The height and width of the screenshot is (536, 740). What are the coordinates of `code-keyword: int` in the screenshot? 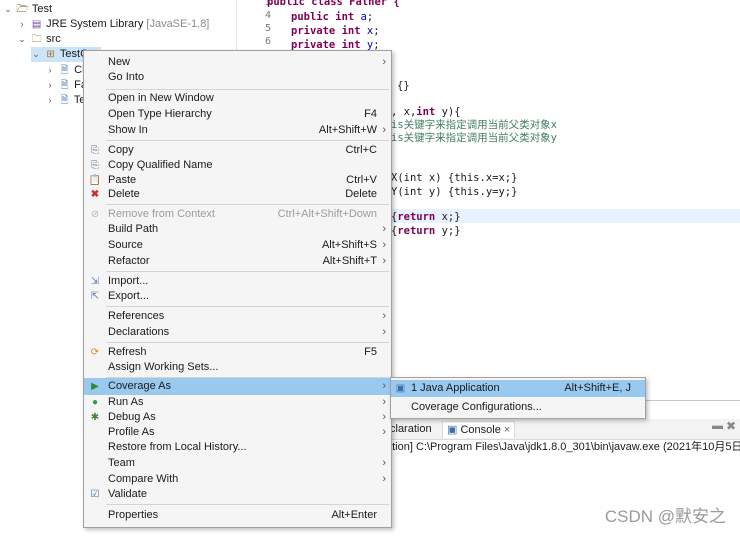 It's located at (426, 112).